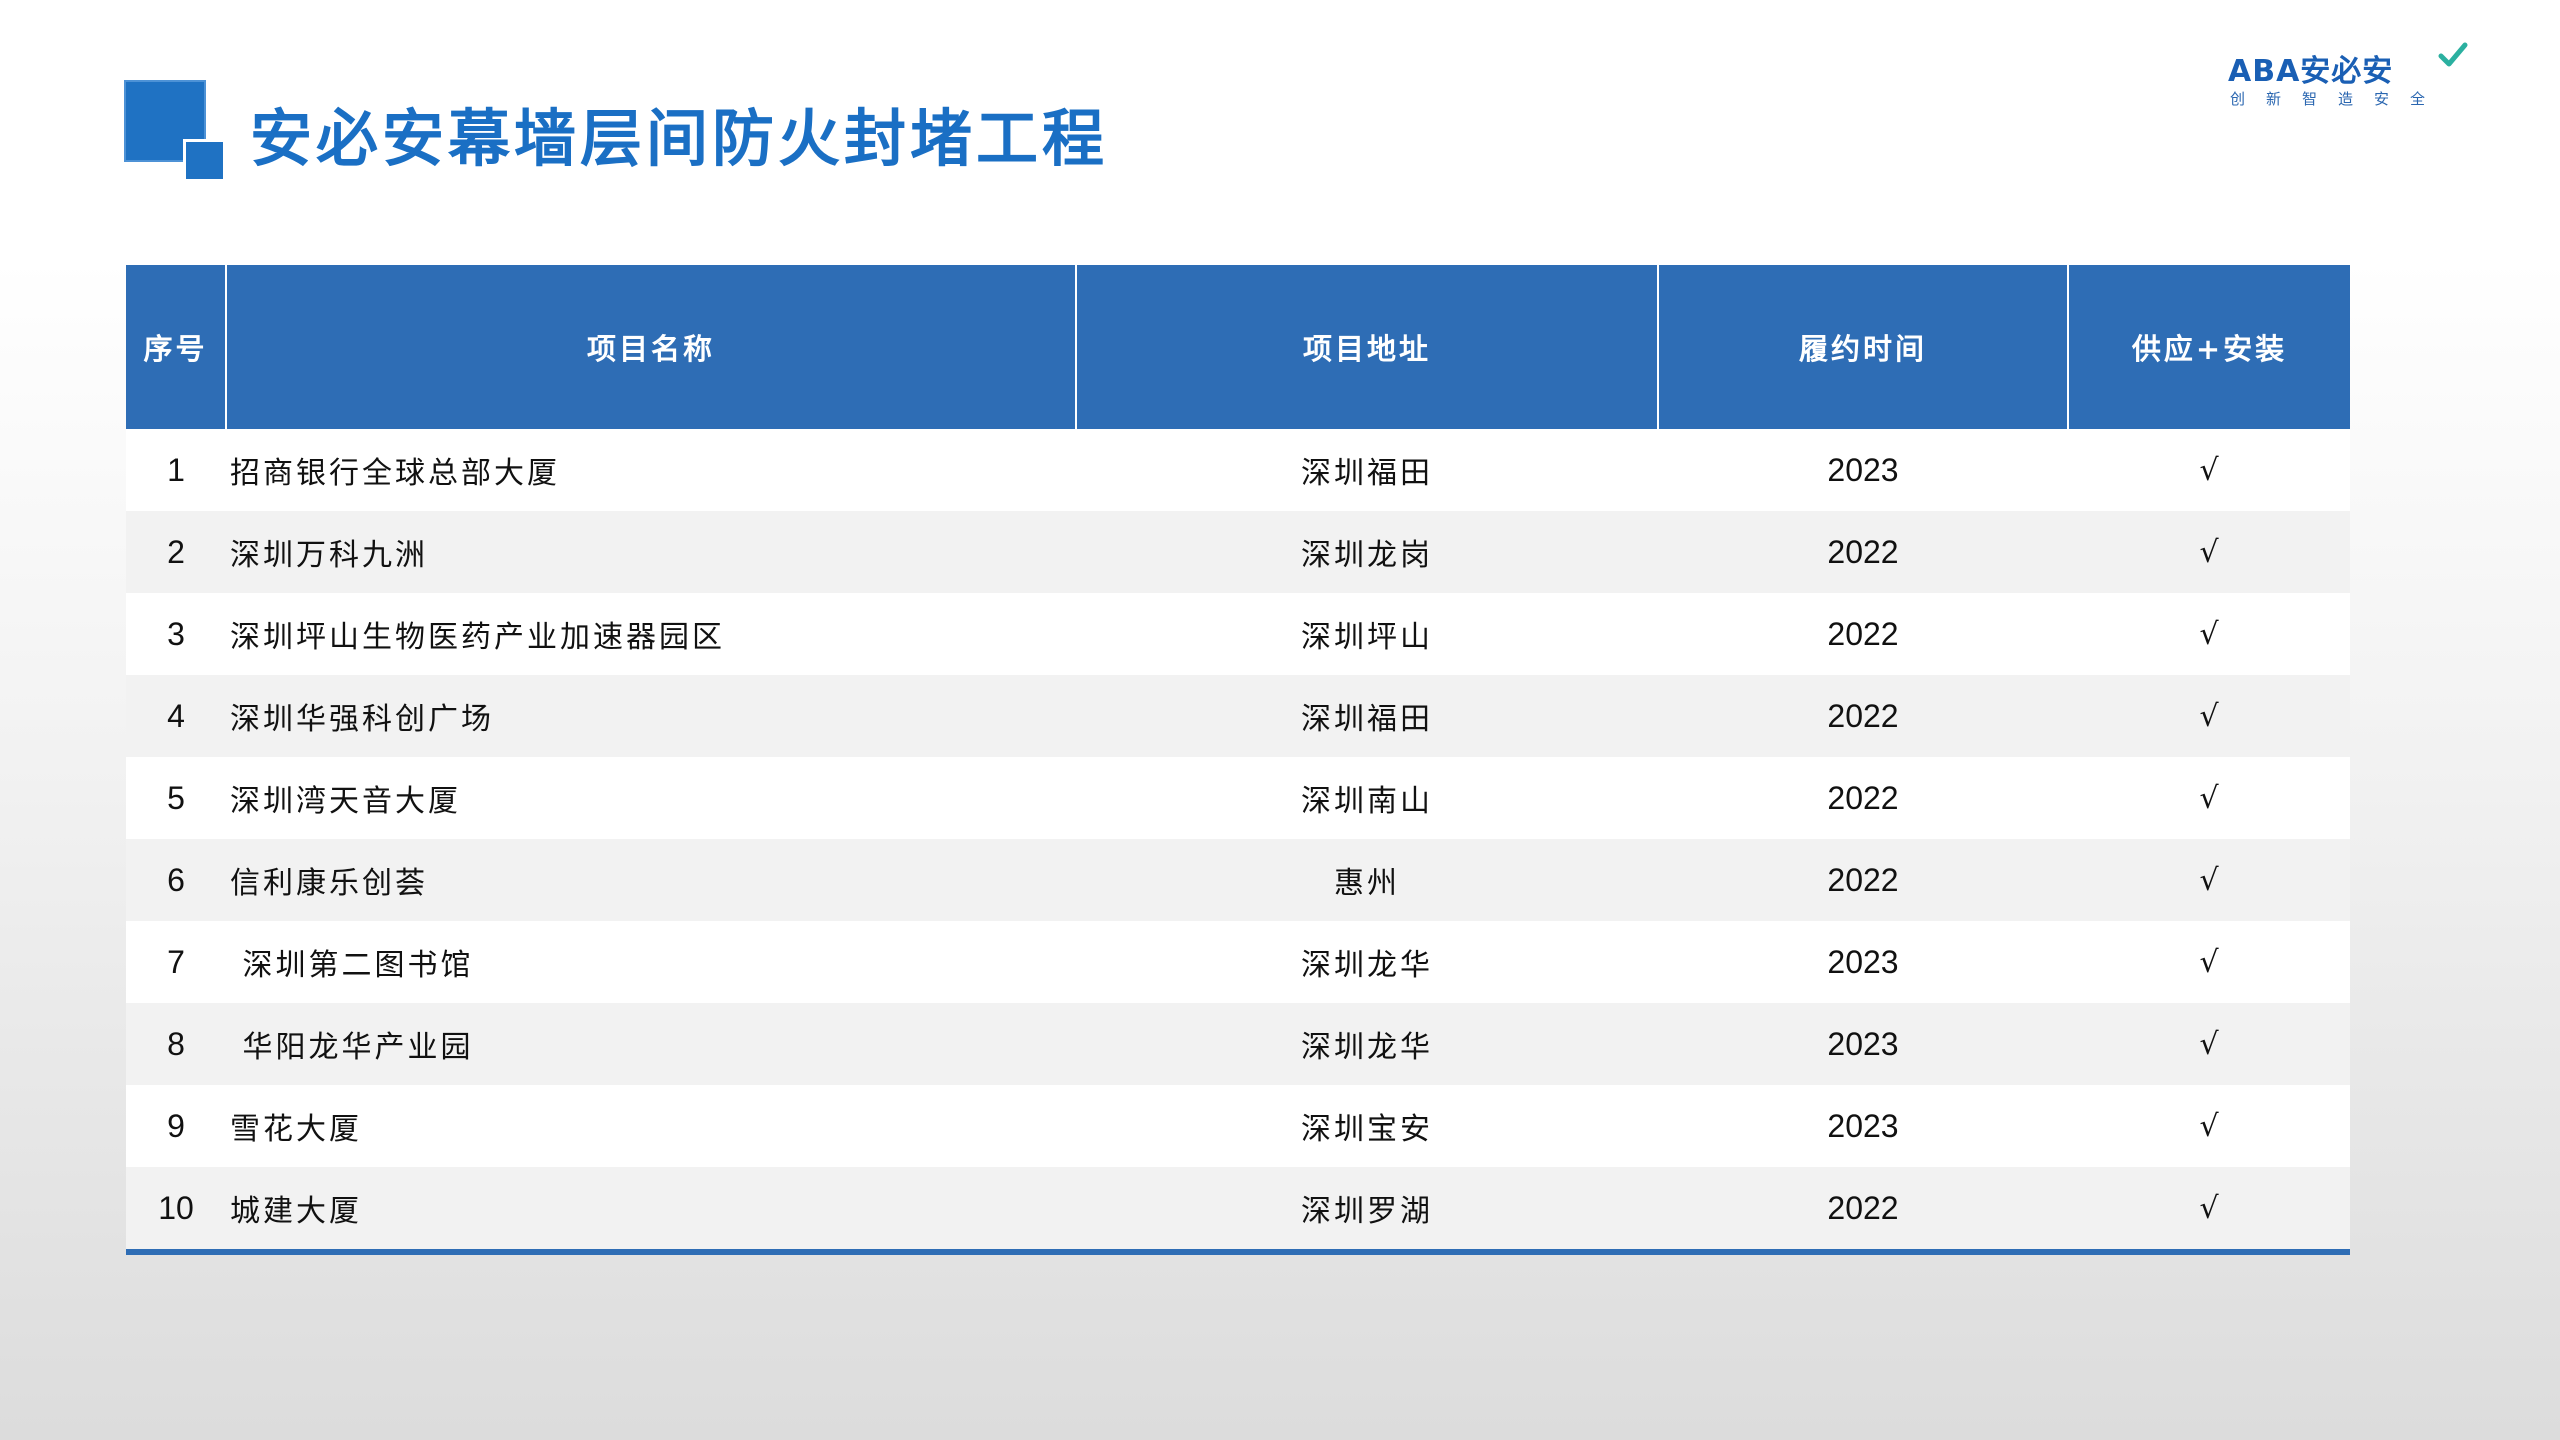 The width and height of the screenshot is (2560, 1440). Describe the element at coordinates (651, 1126) in the screenshot. I see `cell-project-name: 雪花大厦` at that location.